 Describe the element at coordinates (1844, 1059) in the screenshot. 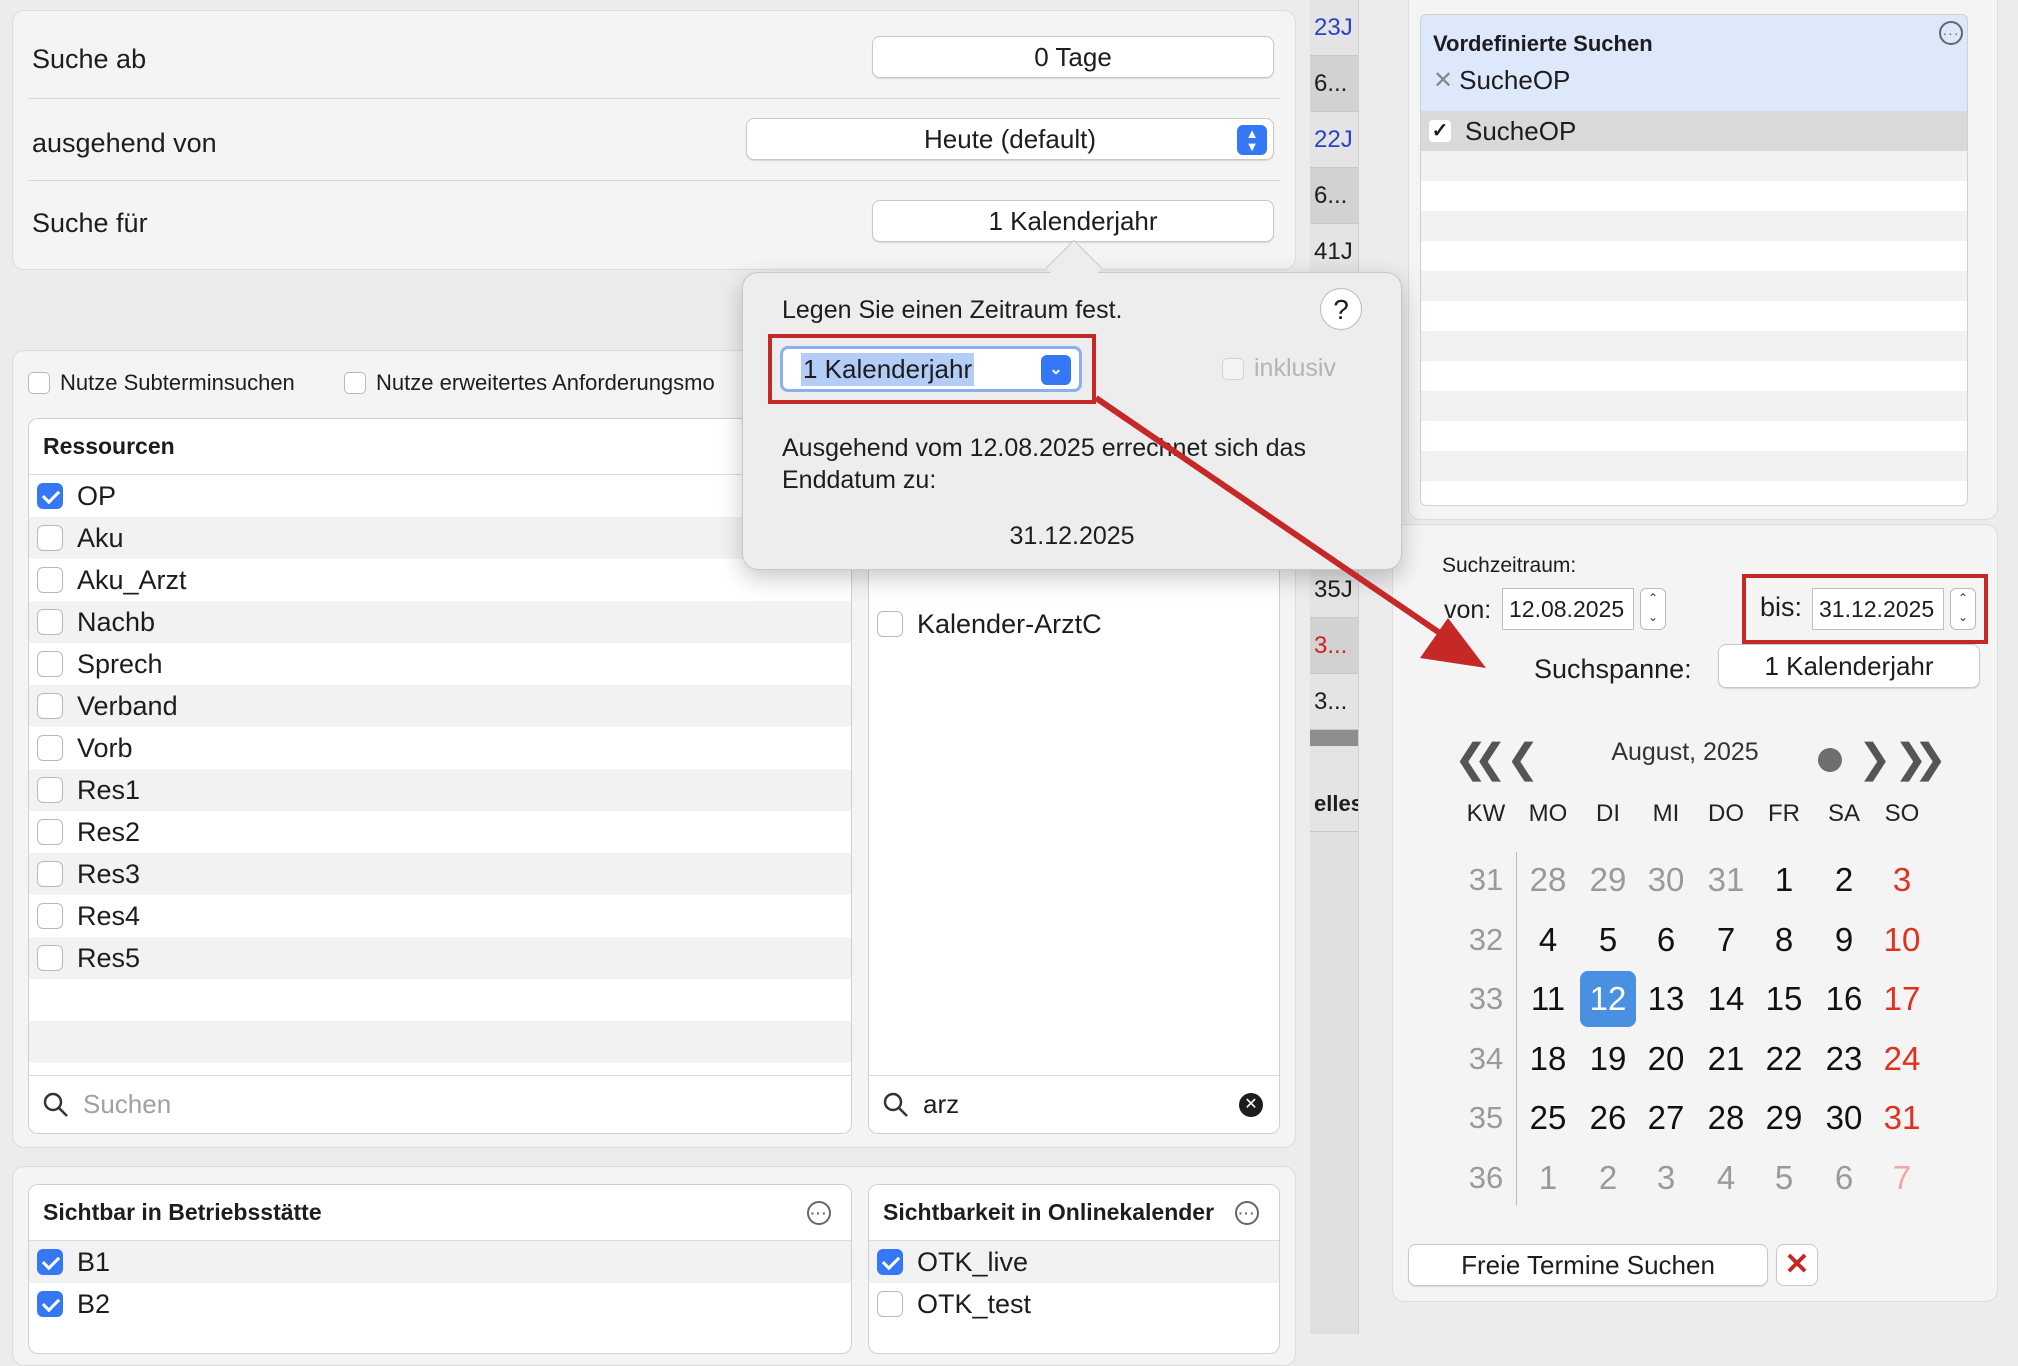

I see `calendar-day: 23` at that location.